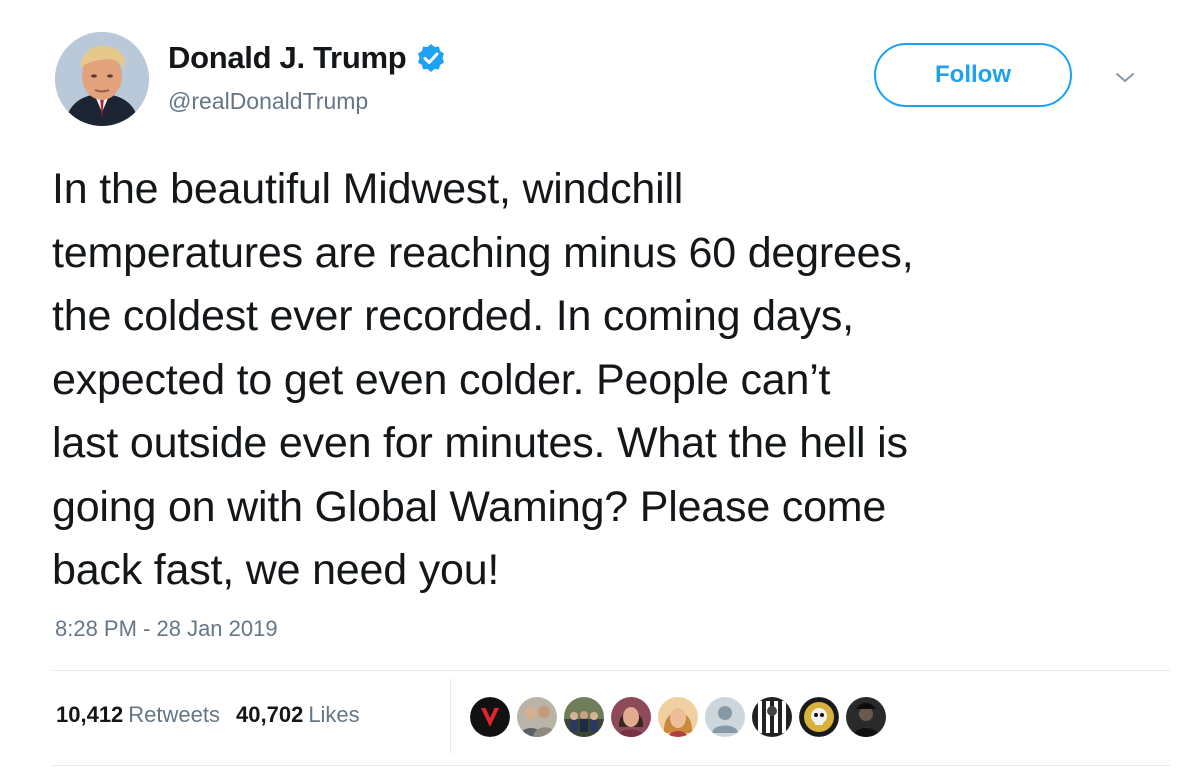 The width and height of the screenshot is (1200, 775). Describe the element at coordinates (725, 717) in the screenshot. I see `default-avatar` at that location.